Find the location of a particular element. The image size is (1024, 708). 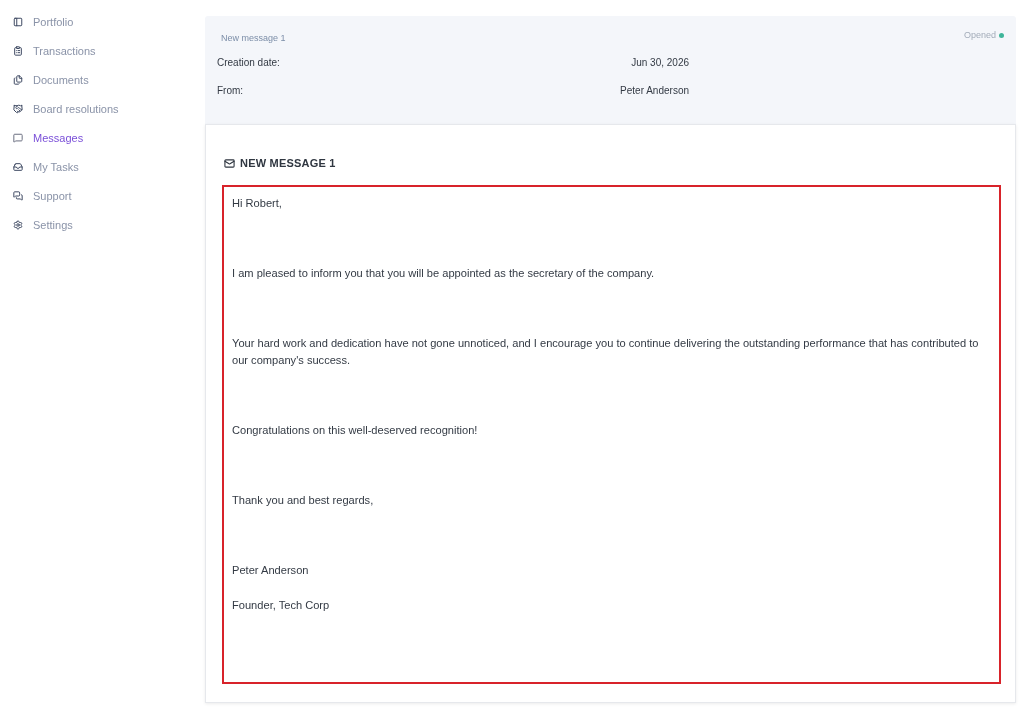

field-label: Creation date: is located at coordinates (249, 62).